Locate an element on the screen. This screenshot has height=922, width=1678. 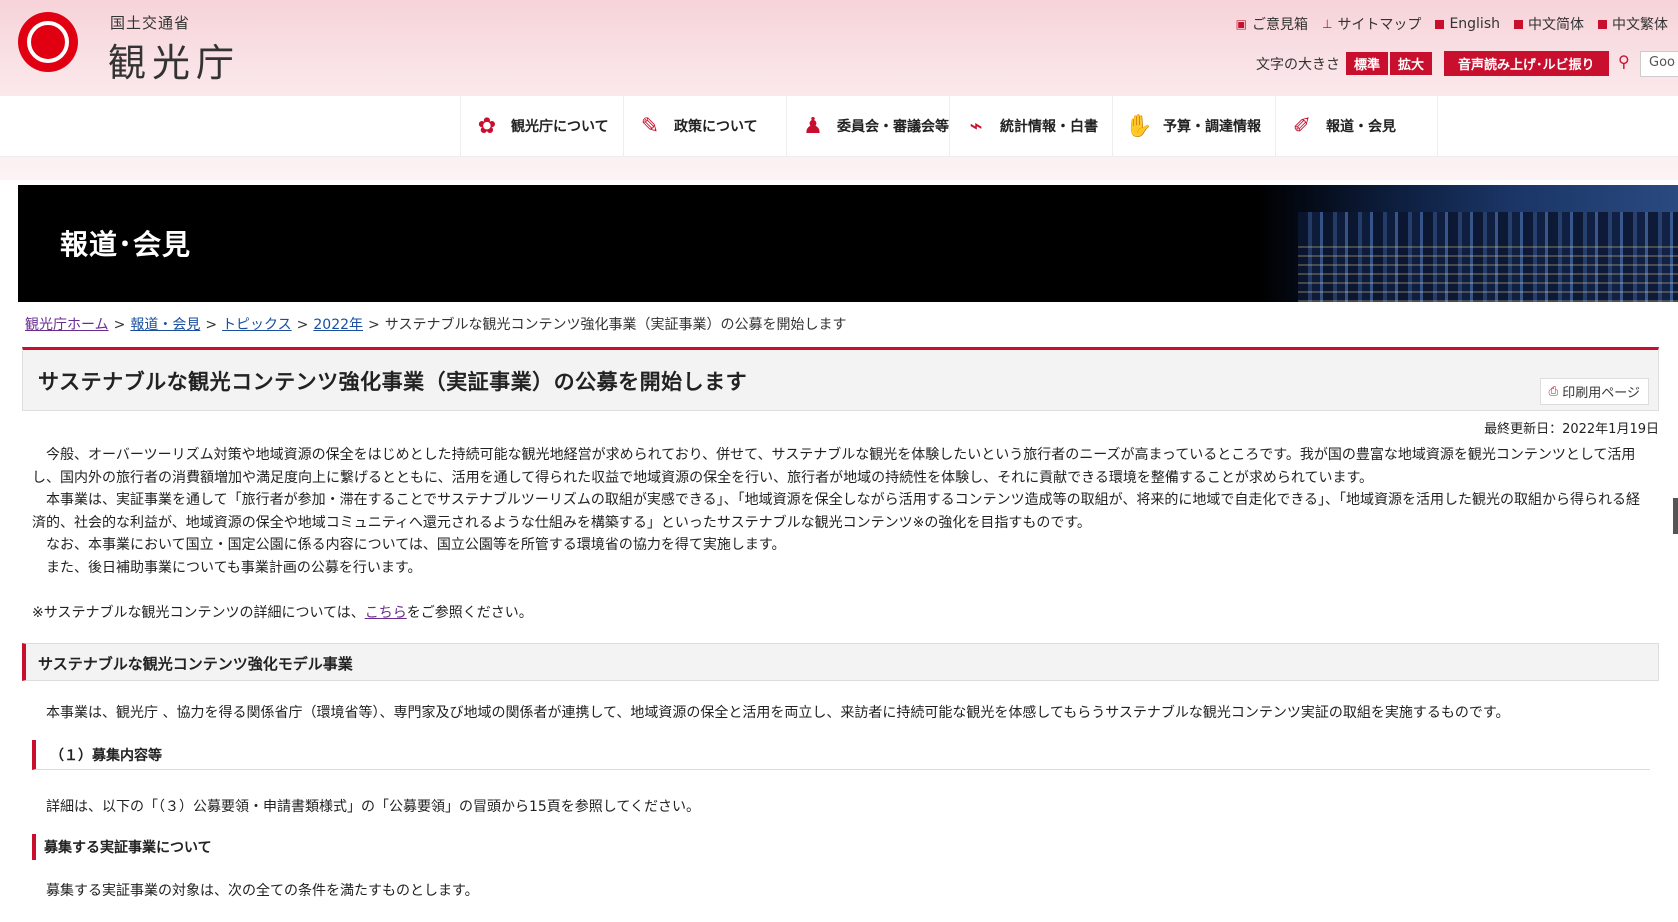
breadcrumb-press: 報道・会見 is located at coordinates (165, 325).